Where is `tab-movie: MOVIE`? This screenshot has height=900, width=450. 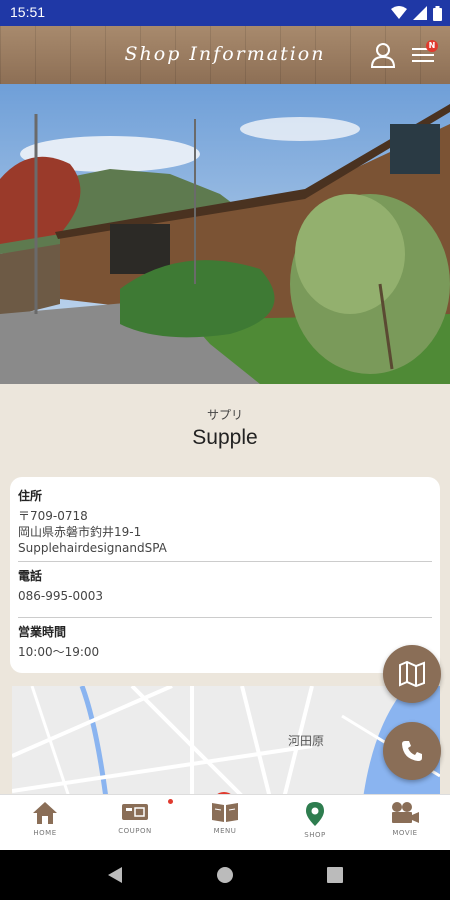
tab-movie: MOVIE is located at coordinates (405, 822).